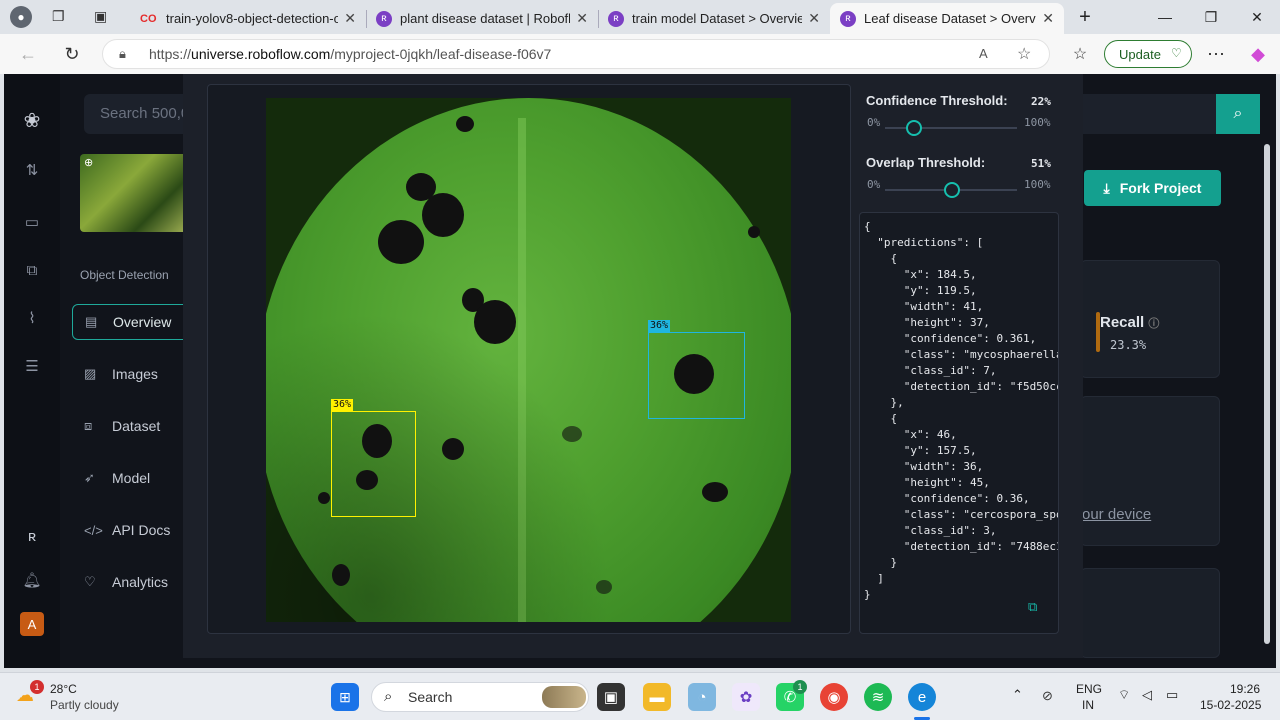 The height and width of the screenshot is (720, 1280). Describe the element at coordinates (141, 530) in the screenshot. I see `sidebar-item-label: API Docs` at that location.